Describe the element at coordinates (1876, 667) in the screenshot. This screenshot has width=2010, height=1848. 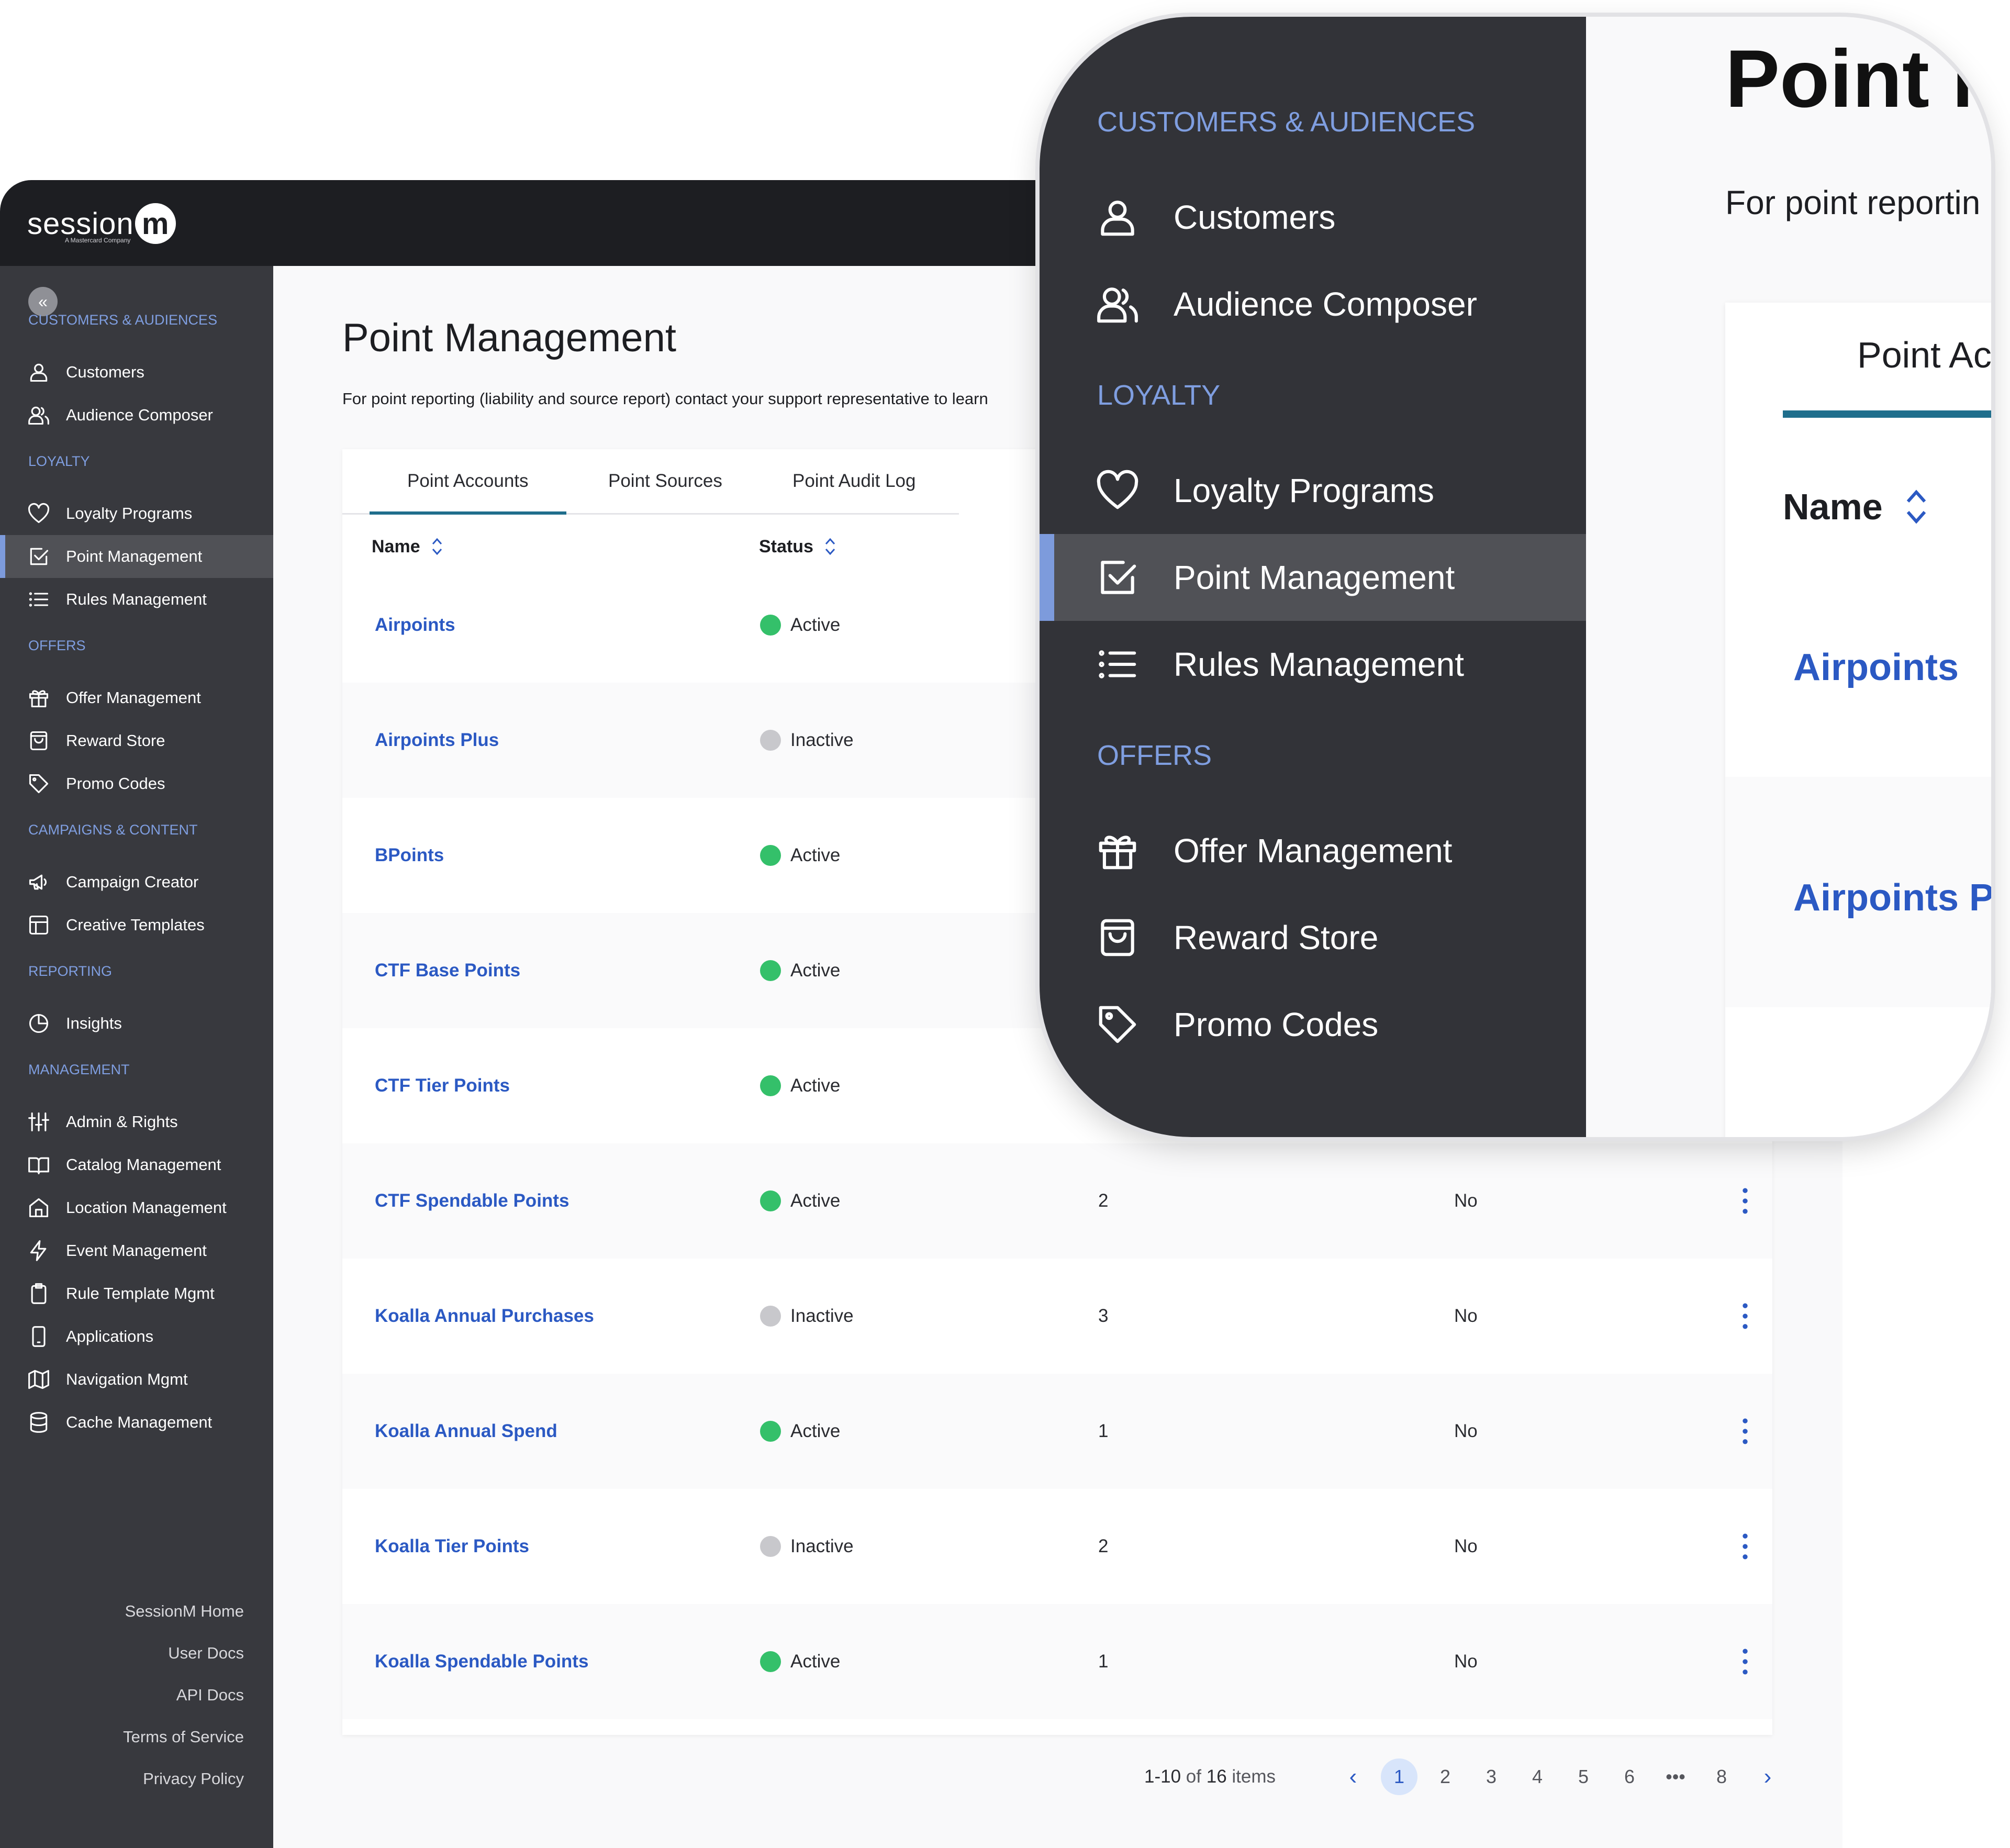
I see `zoom-row-name: Airpoints` at that location.